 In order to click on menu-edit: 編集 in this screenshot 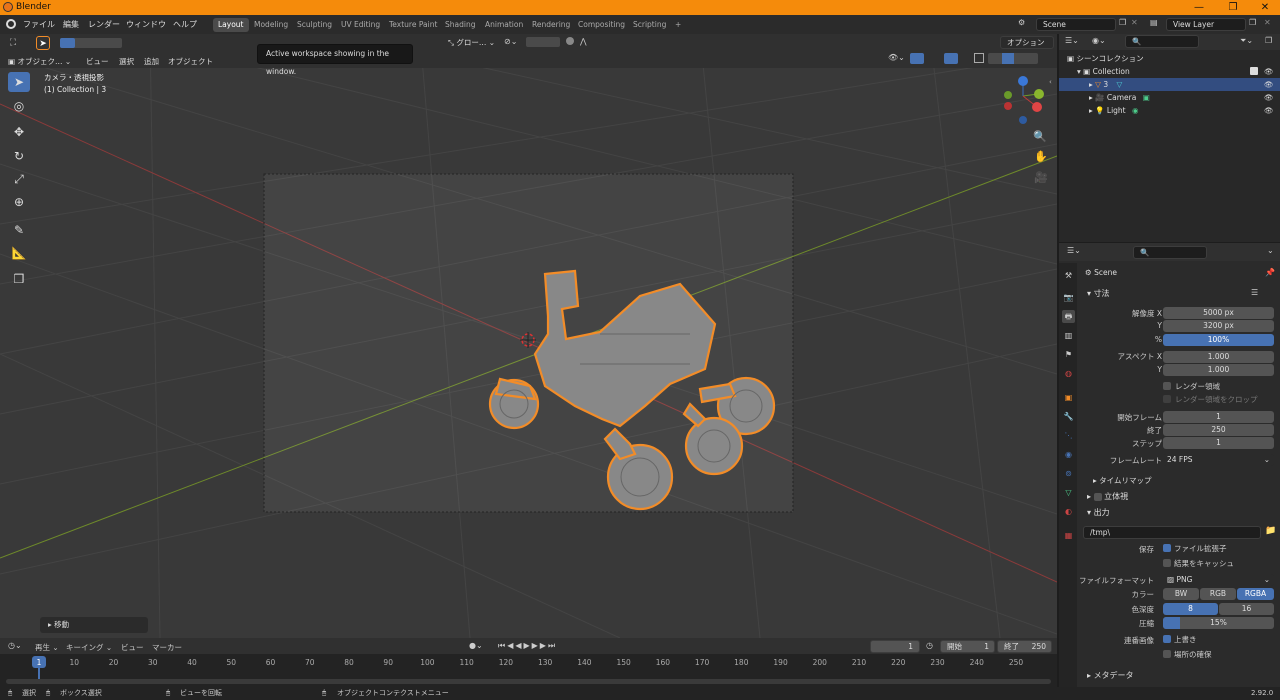, I will do `click(71, 24)`.